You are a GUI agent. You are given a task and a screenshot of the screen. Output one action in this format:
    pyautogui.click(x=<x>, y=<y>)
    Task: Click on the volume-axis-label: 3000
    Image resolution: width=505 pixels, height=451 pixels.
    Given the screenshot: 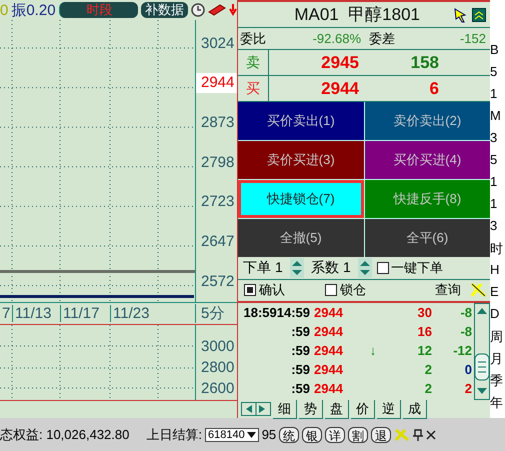 What is the action you would take?
    pyautogui.click(x=218, y=347)
    